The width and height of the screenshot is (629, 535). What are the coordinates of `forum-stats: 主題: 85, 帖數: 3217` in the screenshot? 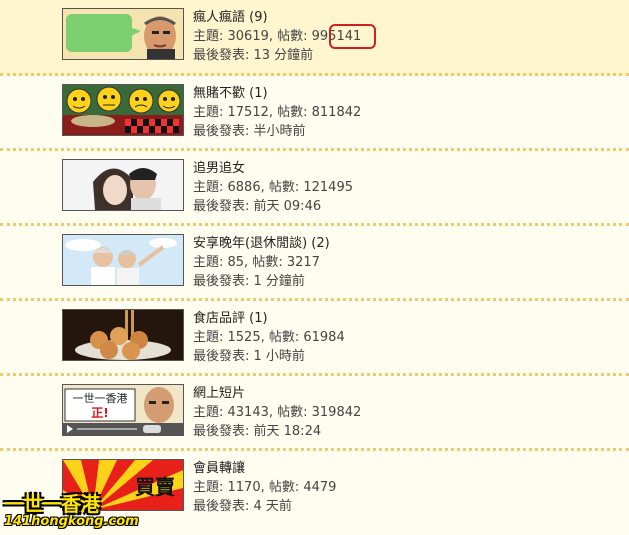 It's located at (256, 262).